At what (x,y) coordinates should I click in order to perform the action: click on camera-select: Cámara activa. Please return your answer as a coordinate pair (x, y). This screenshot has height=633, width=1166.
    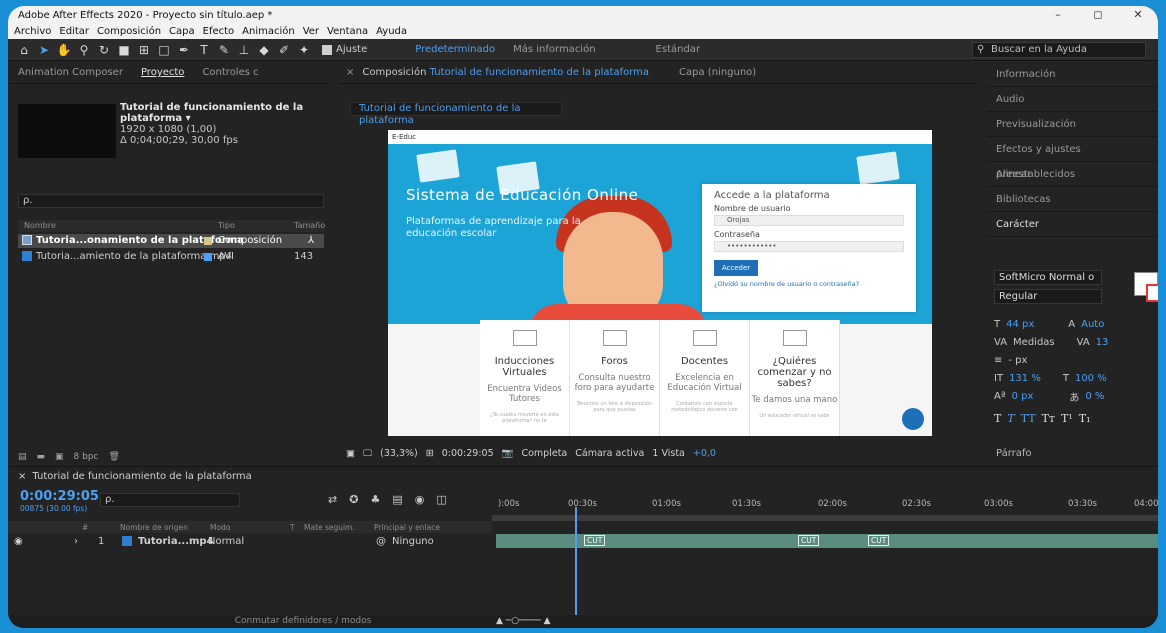
    Looking at the image, I should click on (609, 453).